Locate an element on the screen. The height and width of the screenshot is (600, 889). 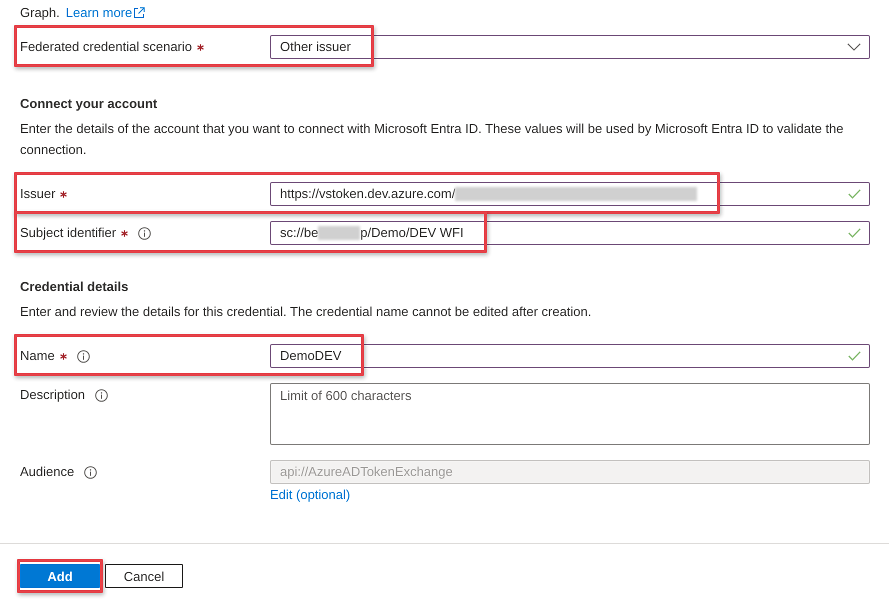
external-link-icon is located at coordinates (139, 13).